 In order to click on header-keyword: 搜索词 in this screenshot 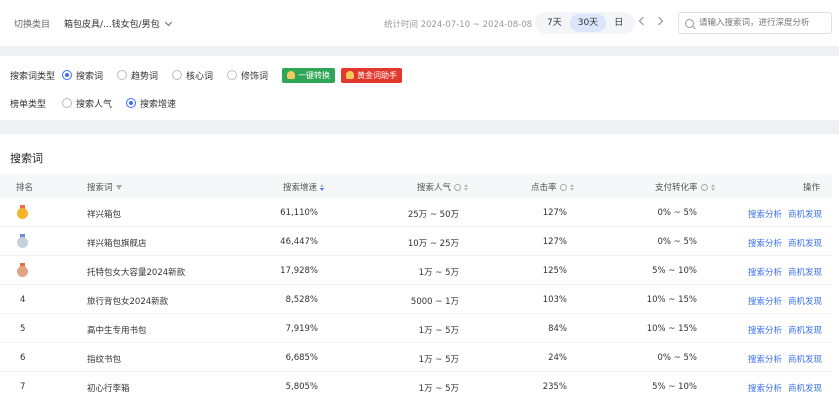, I will do `click(104, 187)`.